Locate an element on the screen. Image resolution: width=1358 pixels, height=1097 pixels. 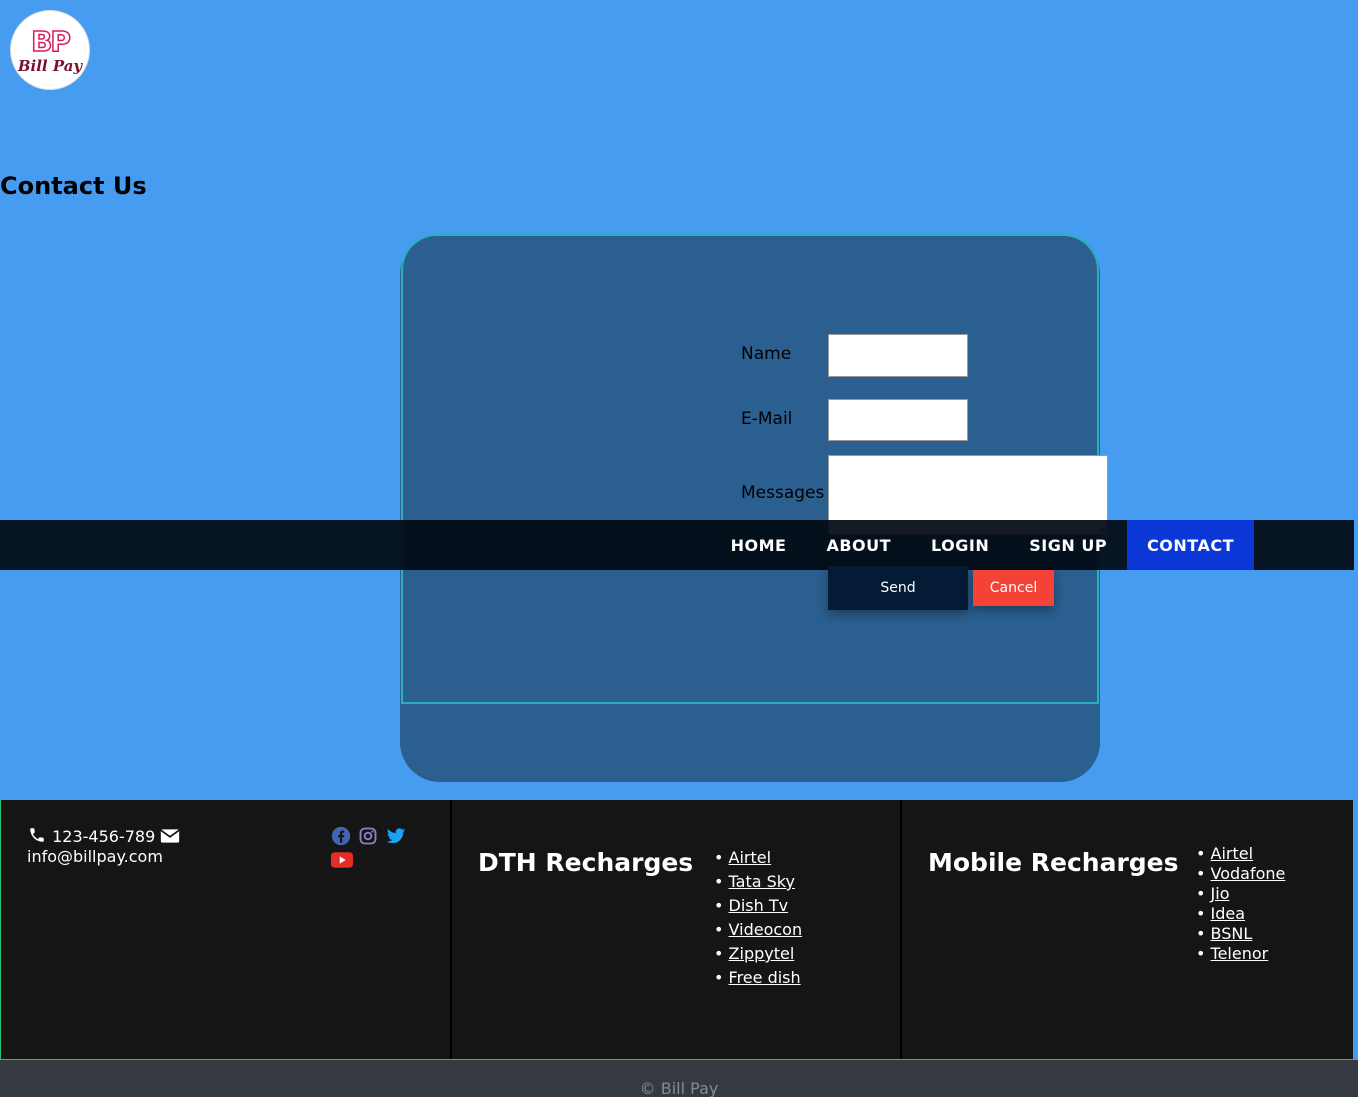
mobile-link-telenor: Telenor is located at coordinates (1240, 953).